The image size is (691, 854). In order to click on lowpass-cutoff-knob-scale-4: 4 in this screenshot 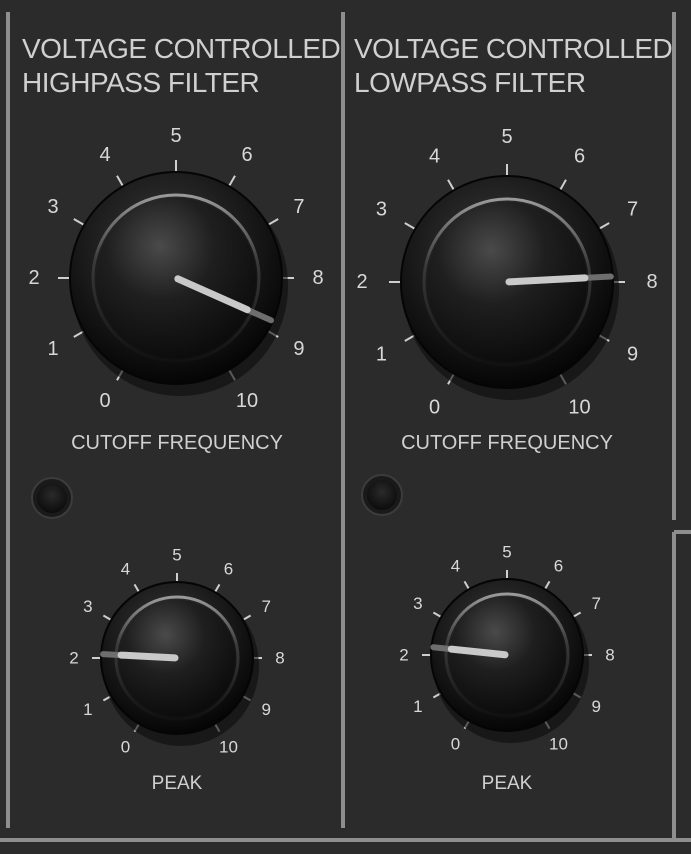, I will do `click(434, 156)`.